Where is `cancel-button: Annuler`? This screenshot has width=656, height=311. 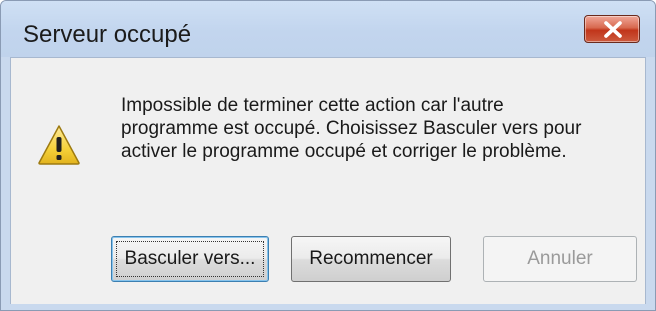
cancel-button: Annuler is located at coordinates (560, 259).